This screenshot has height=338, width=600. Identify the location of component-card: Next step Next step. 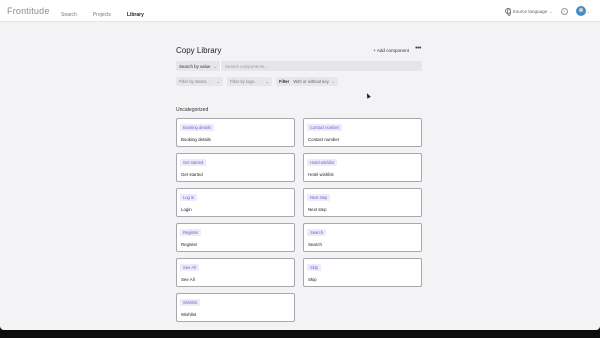
(362, 202).